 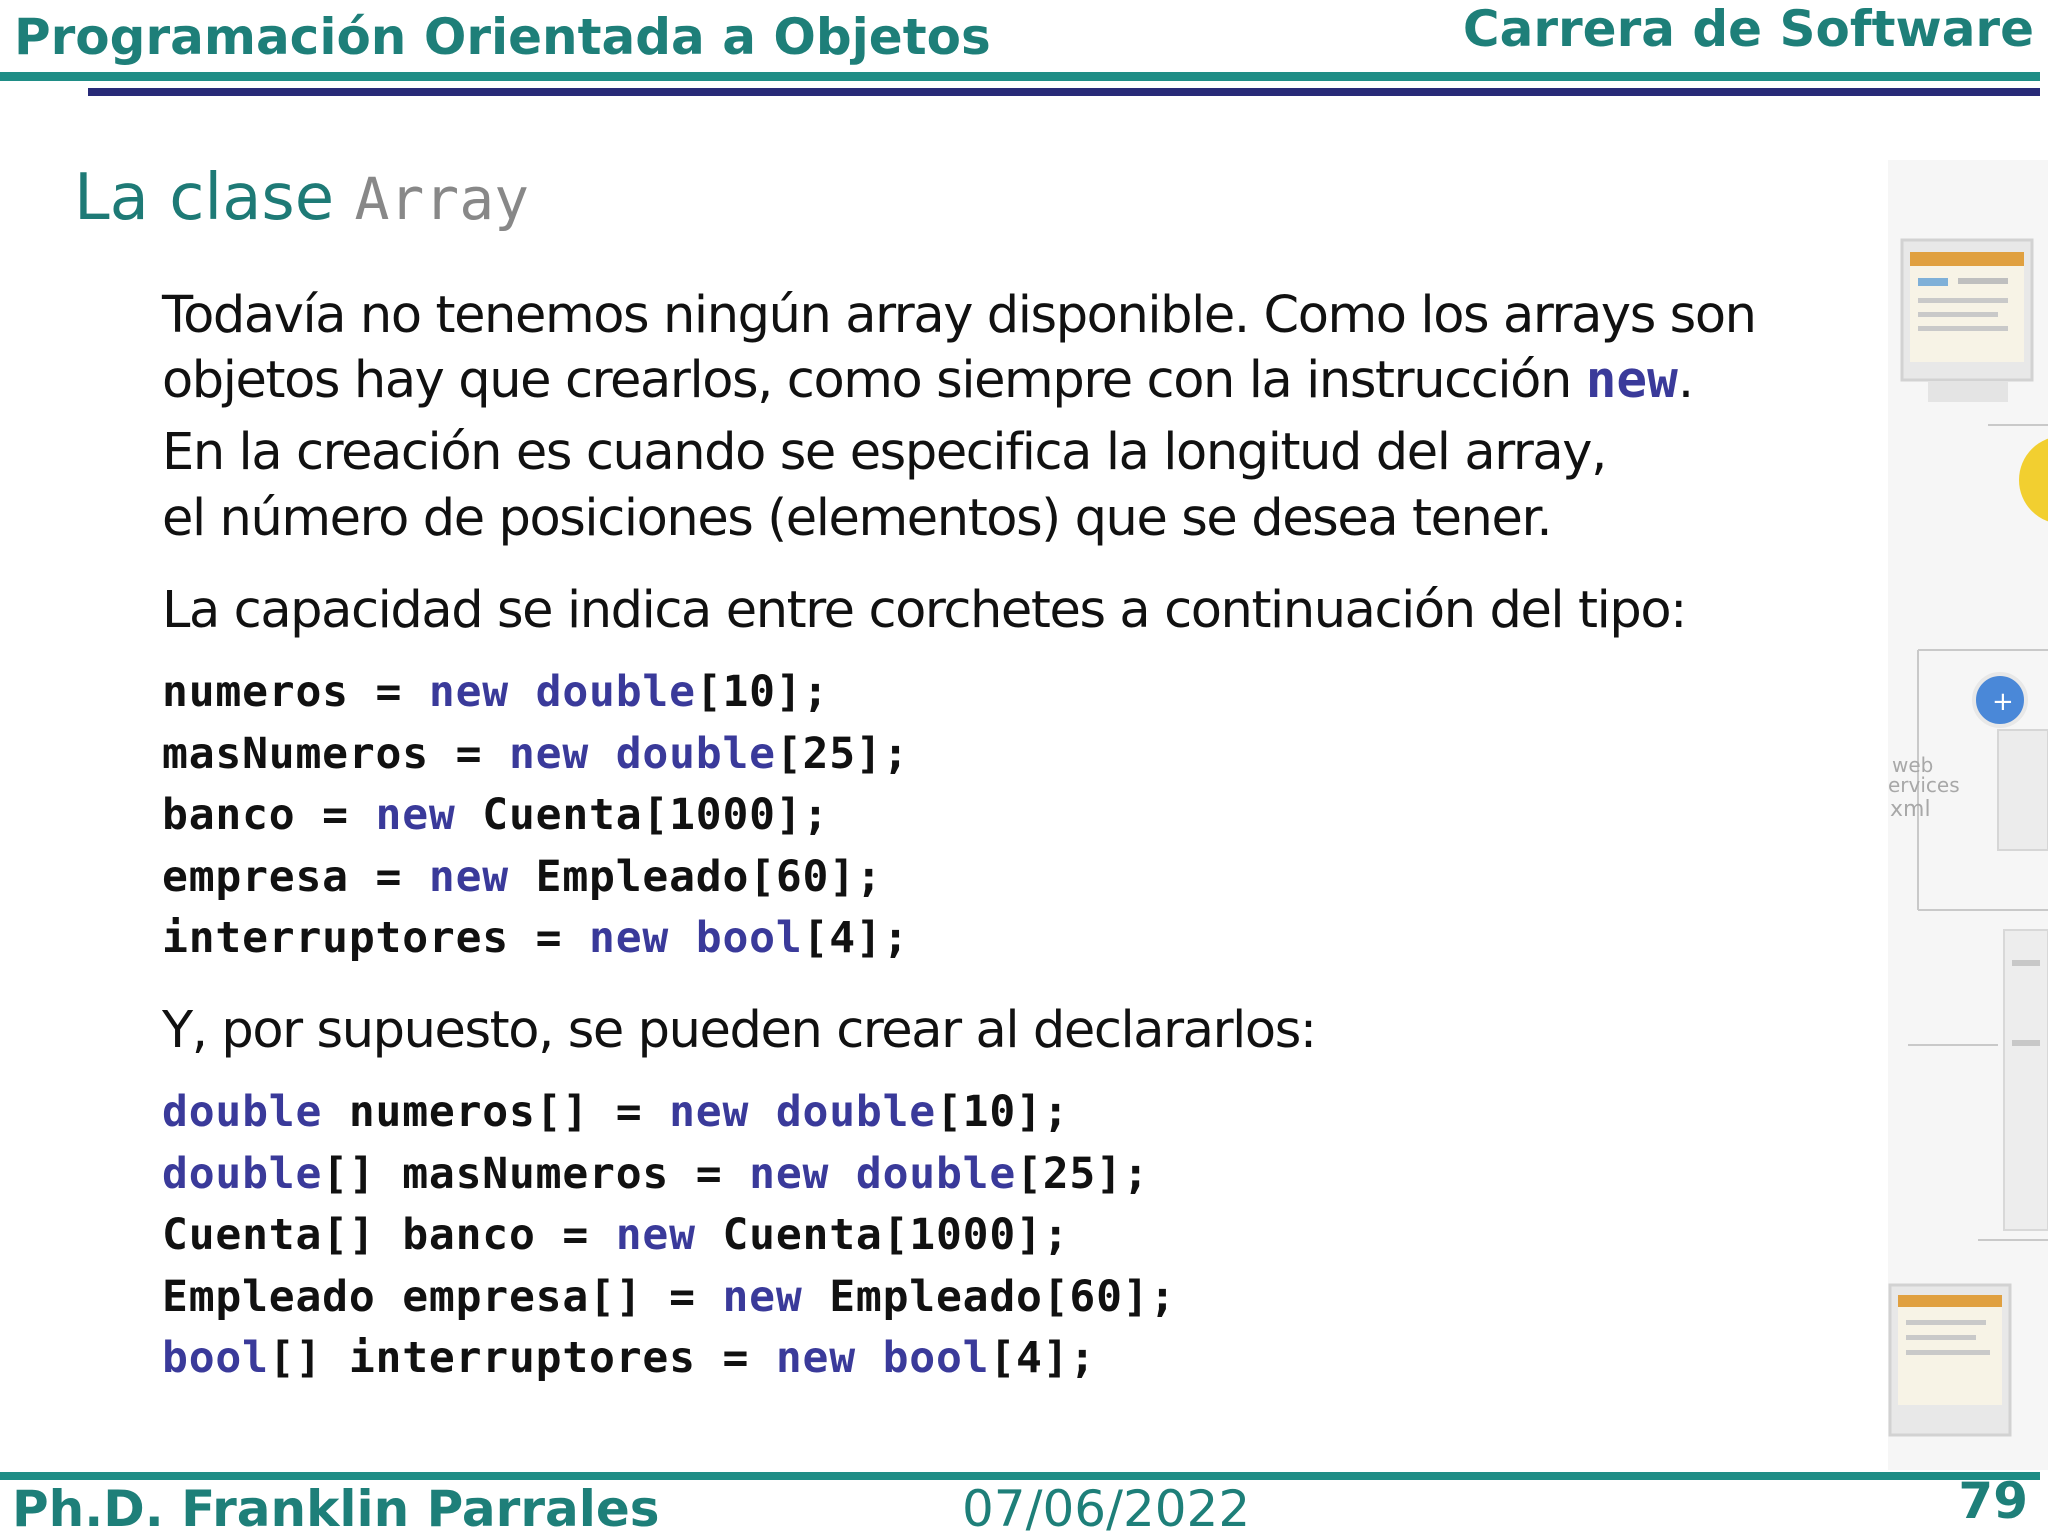 What do you see at coordinates (1910, 809) in the screenshot?
I see `svg-text: xml` at bounding box center [1910, 809].